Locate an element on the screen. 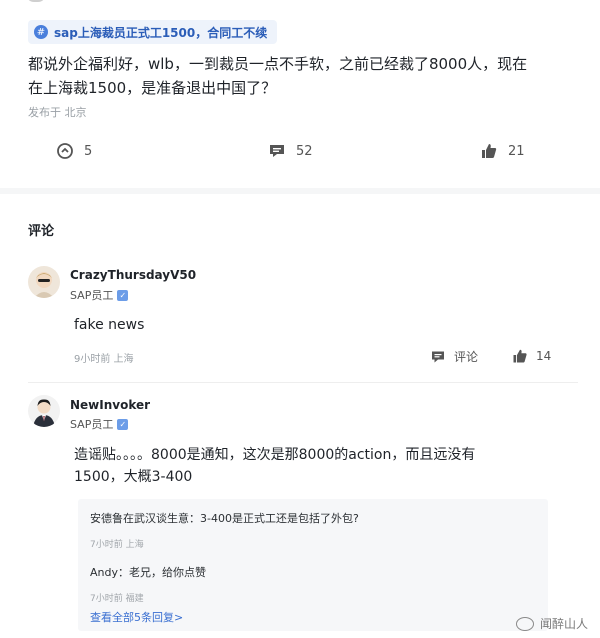 The width and height of the screenshot is (600, 638). comment-like-count: 14 is located at coordinates (544, 356).